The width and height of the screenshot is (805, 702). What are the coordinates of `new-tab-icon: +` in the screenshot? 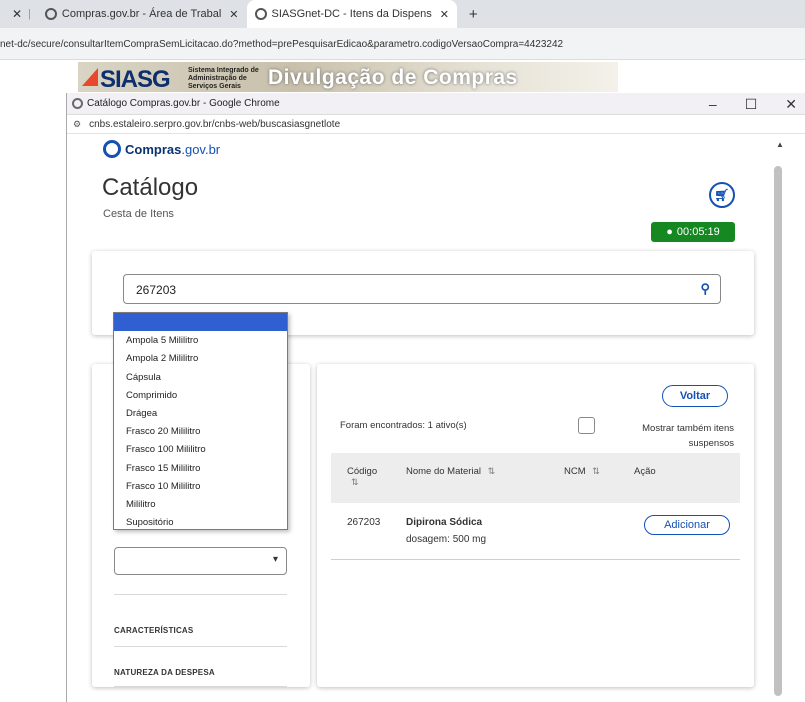 It's located at (473, 14).